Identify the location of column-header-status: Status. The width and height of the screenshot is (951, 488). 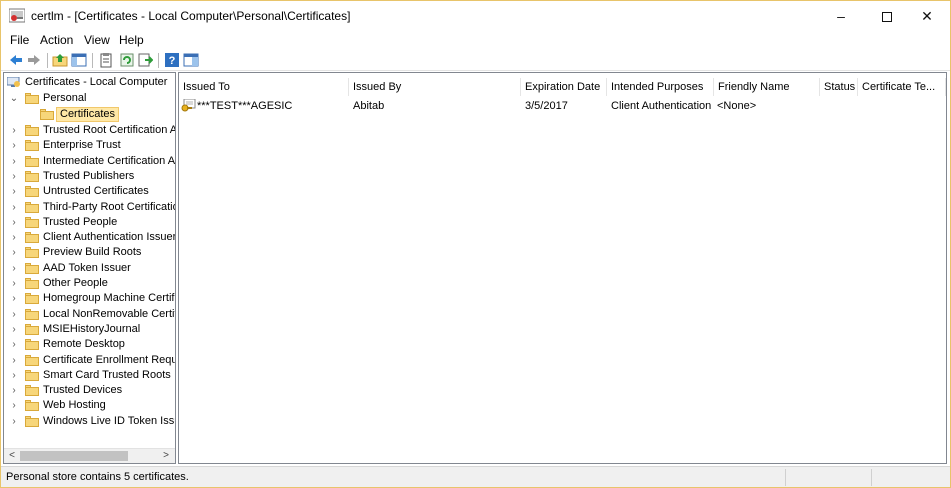
(839, 87).